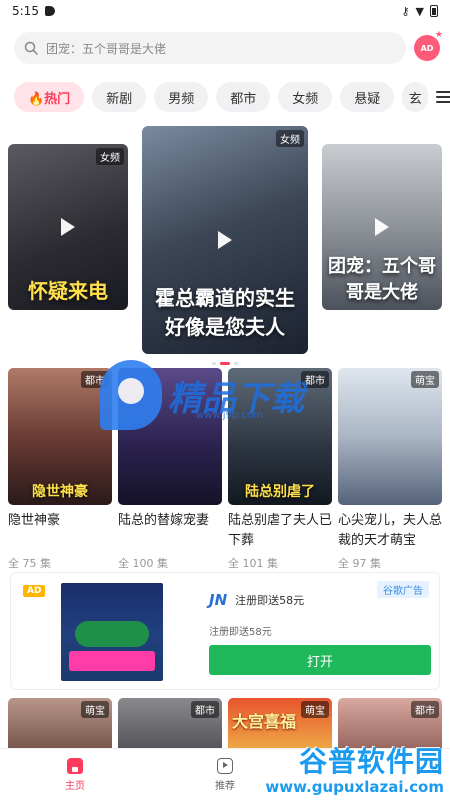  I want to click on ad-image, so click(112, 632).